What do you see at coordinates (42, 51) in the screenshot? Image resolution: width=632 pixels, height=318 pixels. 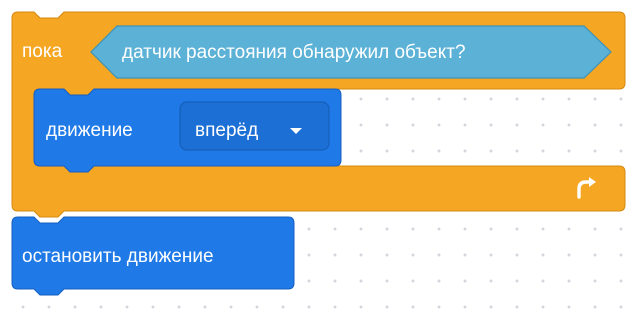 I see `while-keyword: пока` at bounding box center [42, 51].